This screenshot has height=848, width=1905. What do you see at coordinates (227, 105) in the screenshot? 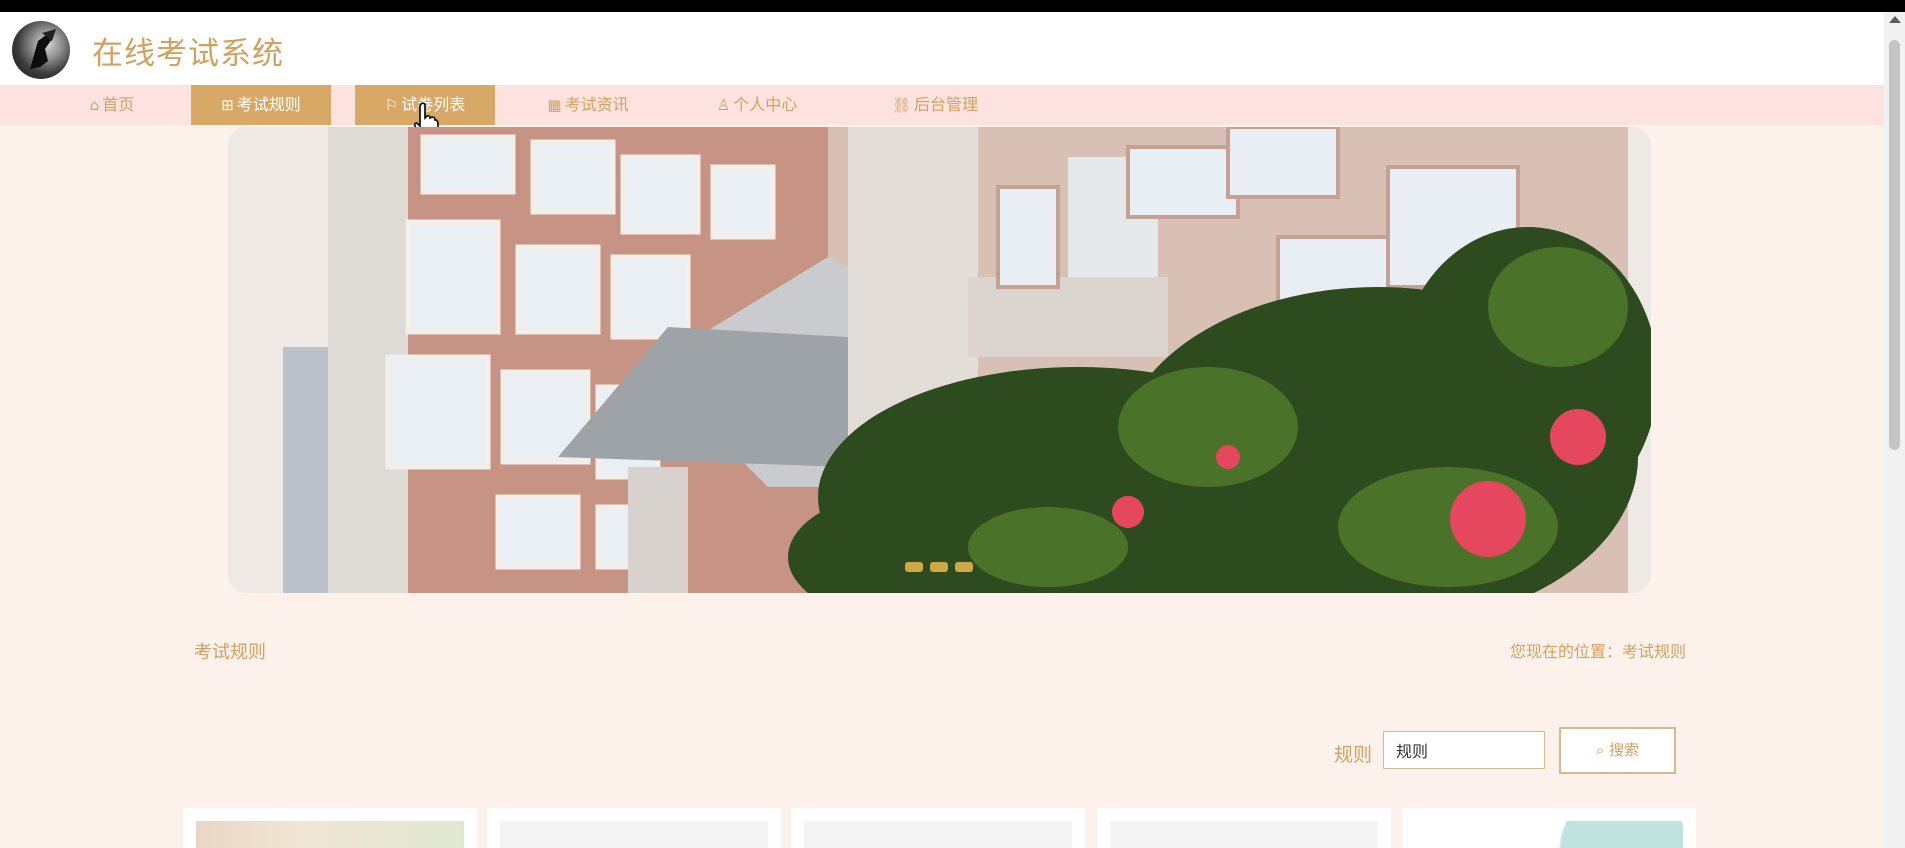
I see `gift-icon: ⊞` at bounding box center [227, 105].